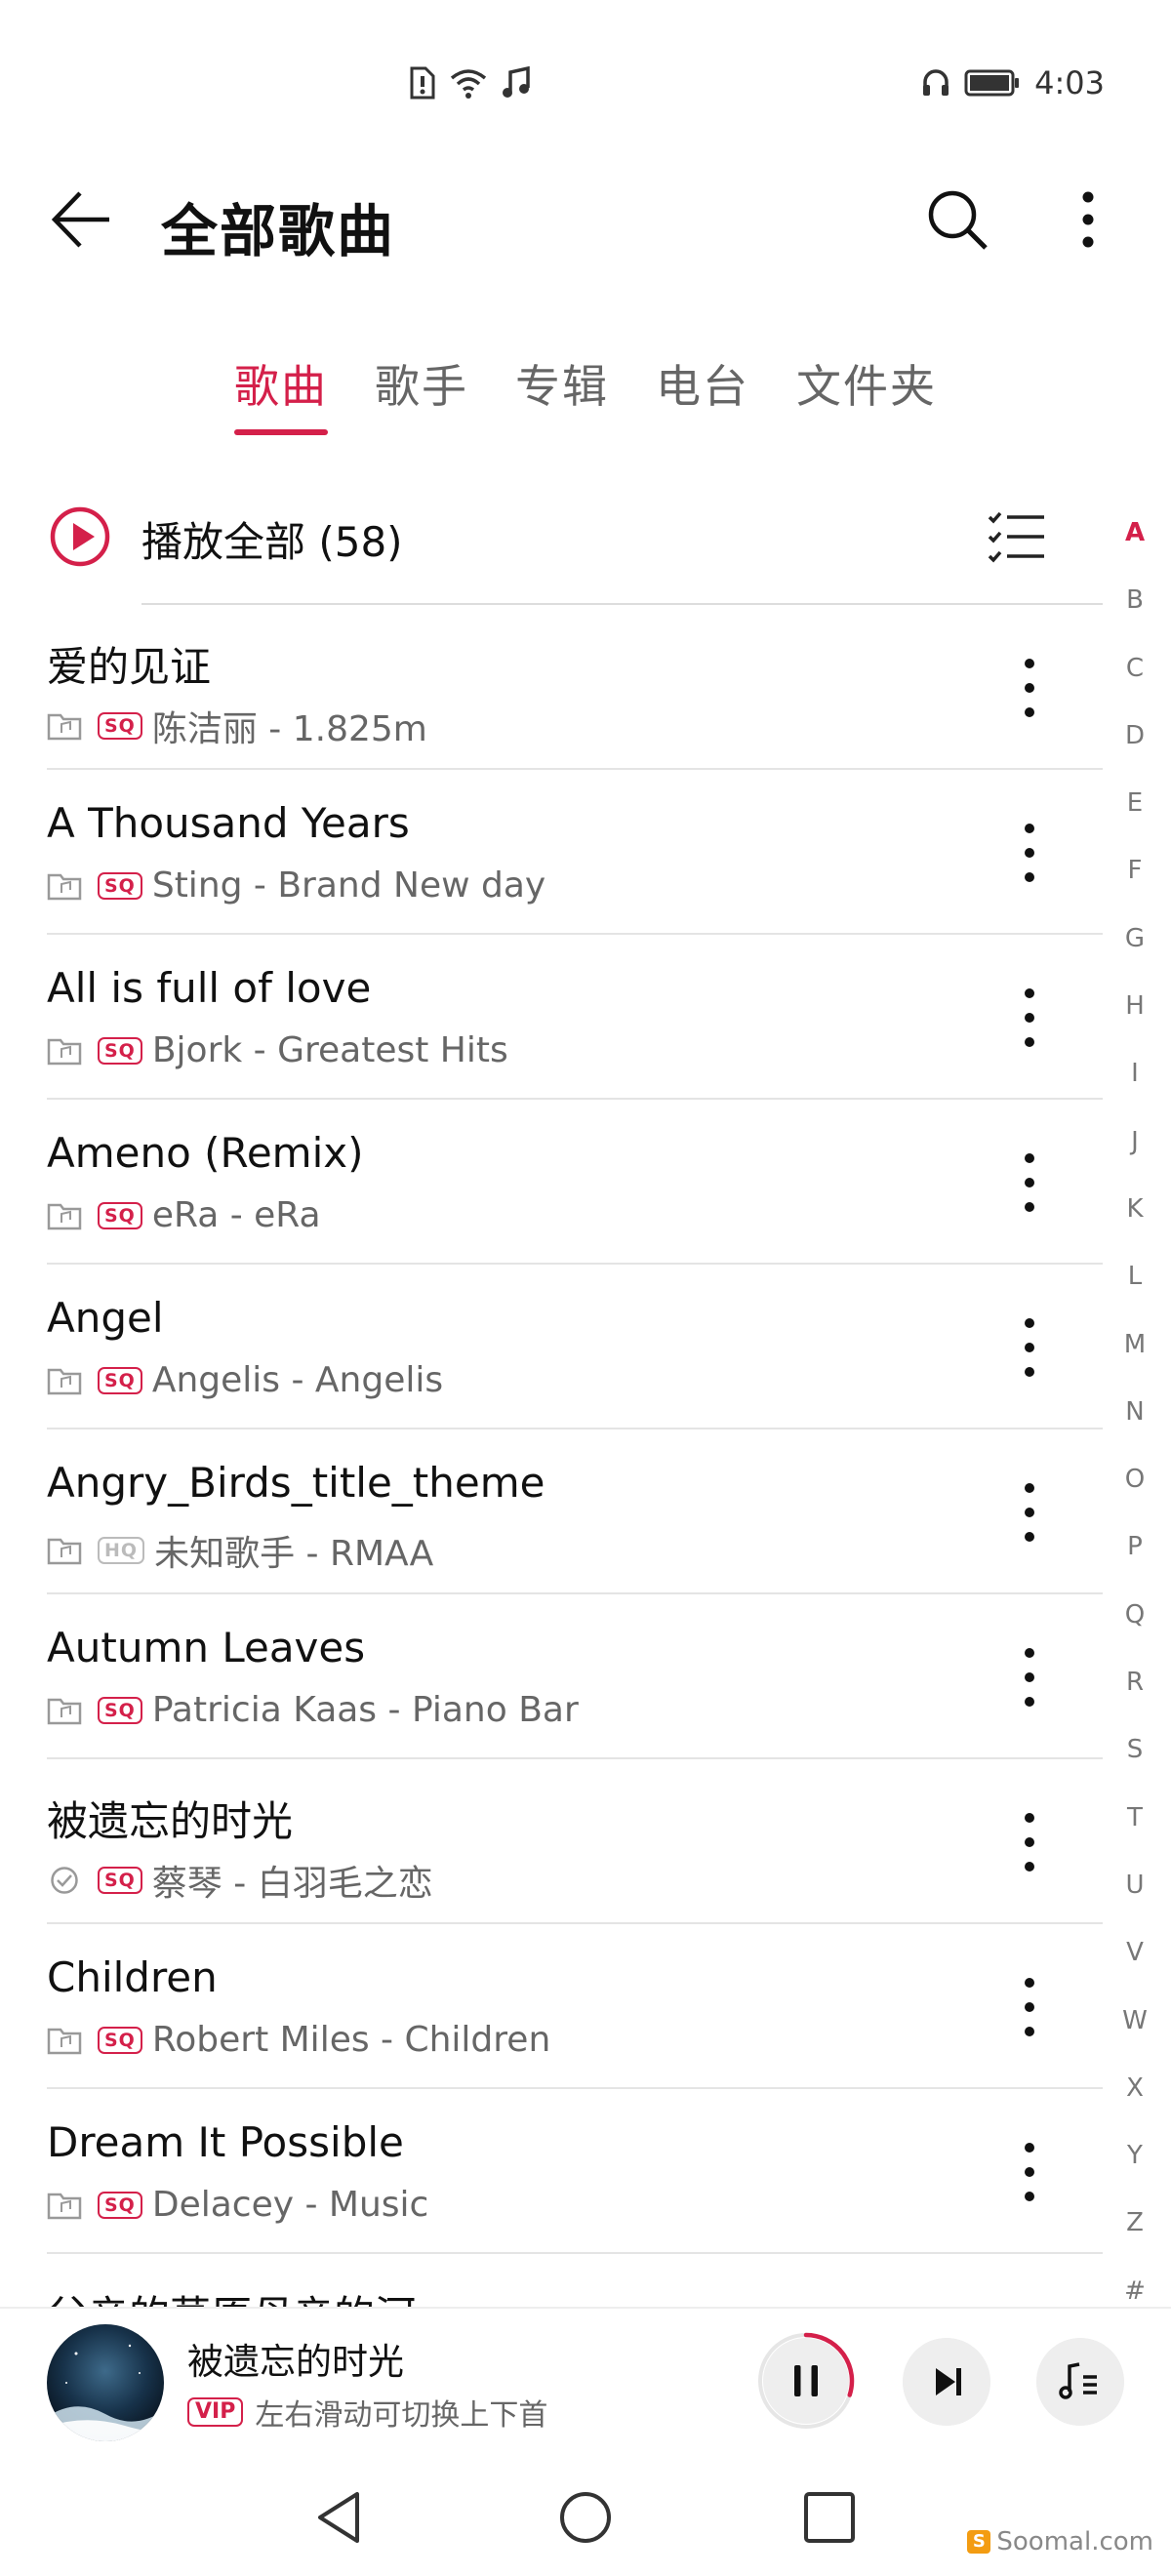  What do you see at coordinates (132, 1977) in the screenshot?
I see `song-title: Children` at bounding box center [132, 1977].